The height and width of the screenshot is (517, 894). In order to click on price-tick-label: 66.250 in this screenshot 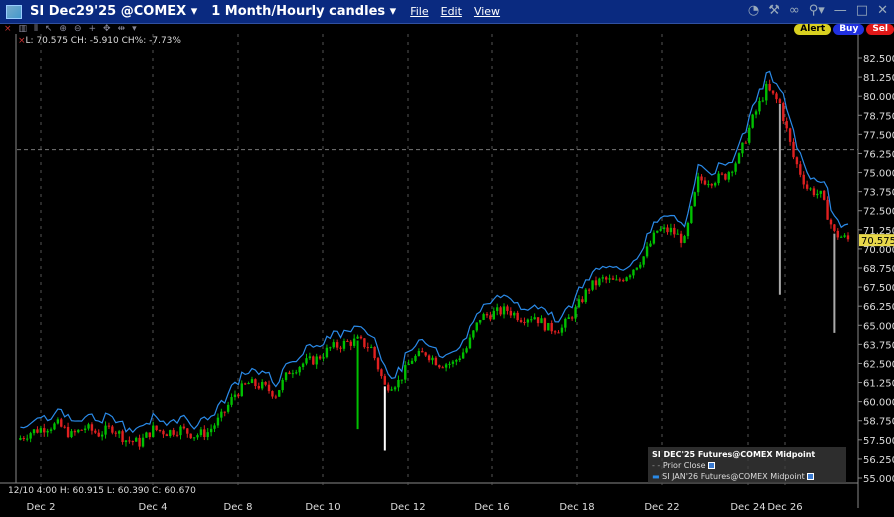, I will do `click(878, 307)`.